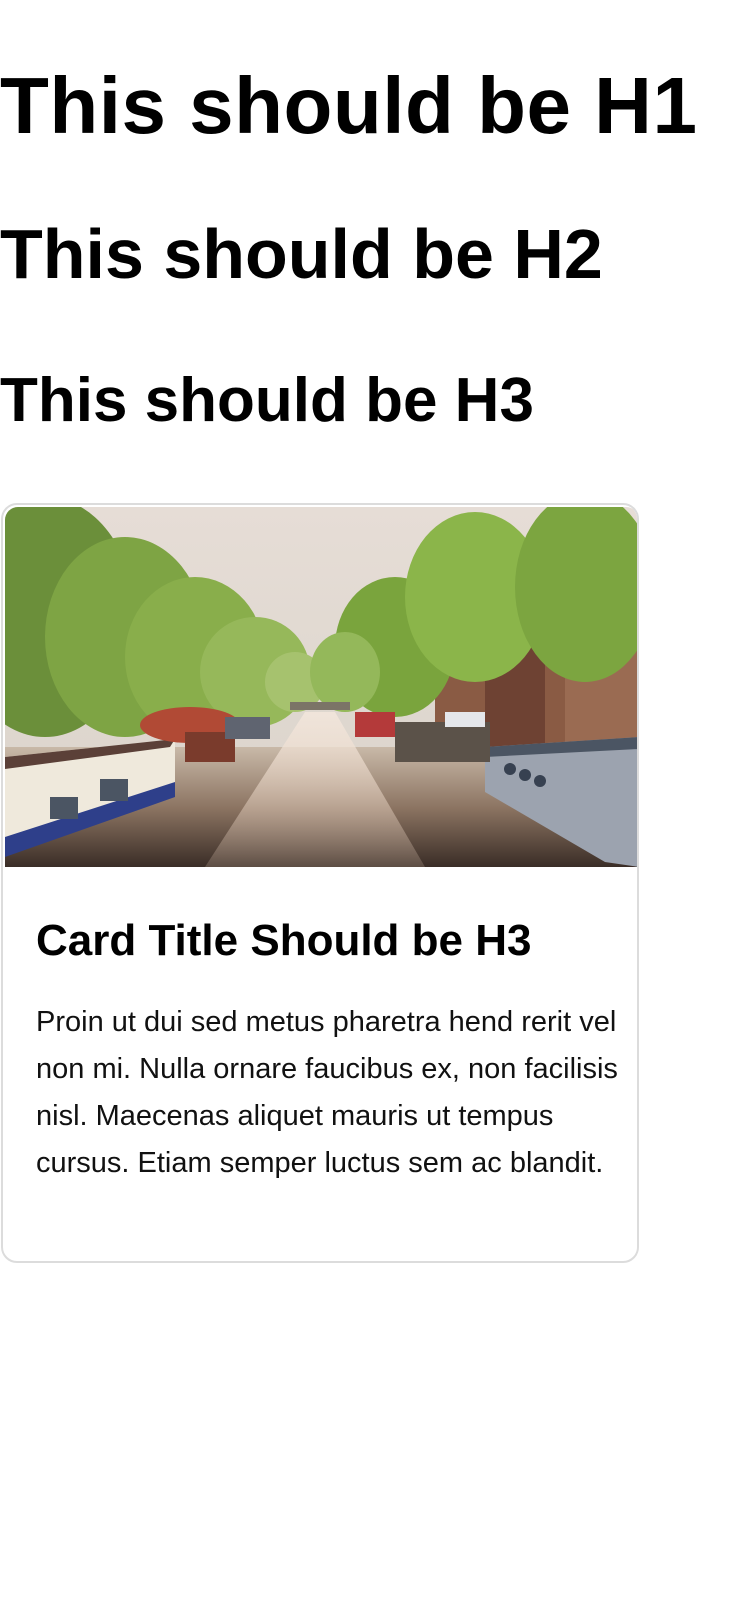 The image size is (750, 1600). What do you see at coordinates (284, 940) in the screenshot?
I see `card-title: Card Title Should be H3` at bounding box center [284, 940].